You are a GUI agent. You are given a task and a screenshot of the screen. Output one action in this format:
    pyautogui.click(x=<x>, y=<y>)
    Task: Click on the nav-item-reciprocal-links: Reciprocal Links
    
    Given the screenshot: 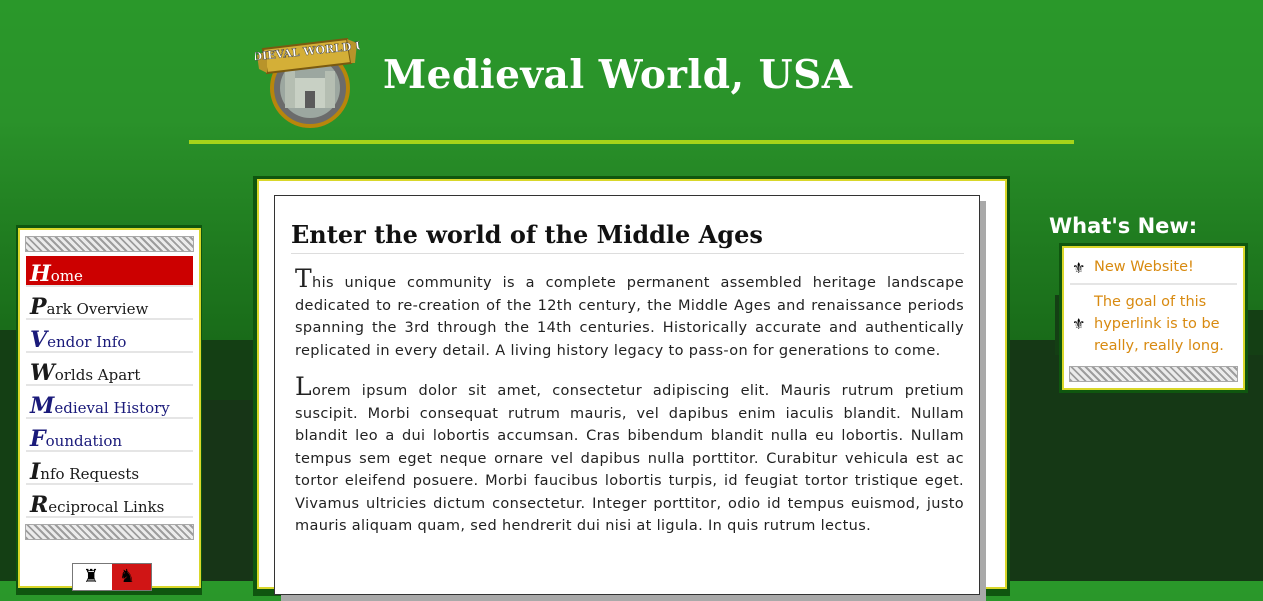 What is the action you would take?
    pyautogui.click(x=109, y=502)
    